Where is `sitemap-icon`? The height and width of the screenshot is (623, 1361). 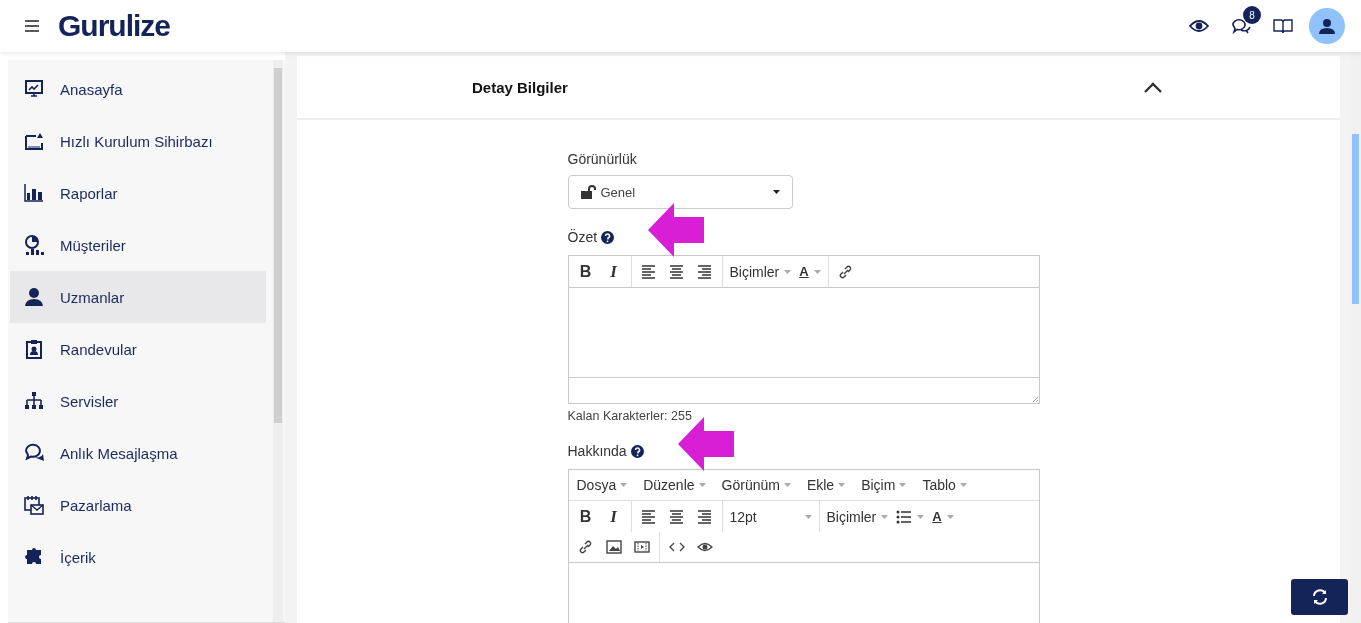
sitemap-icon is located at coordinates (34, 401).